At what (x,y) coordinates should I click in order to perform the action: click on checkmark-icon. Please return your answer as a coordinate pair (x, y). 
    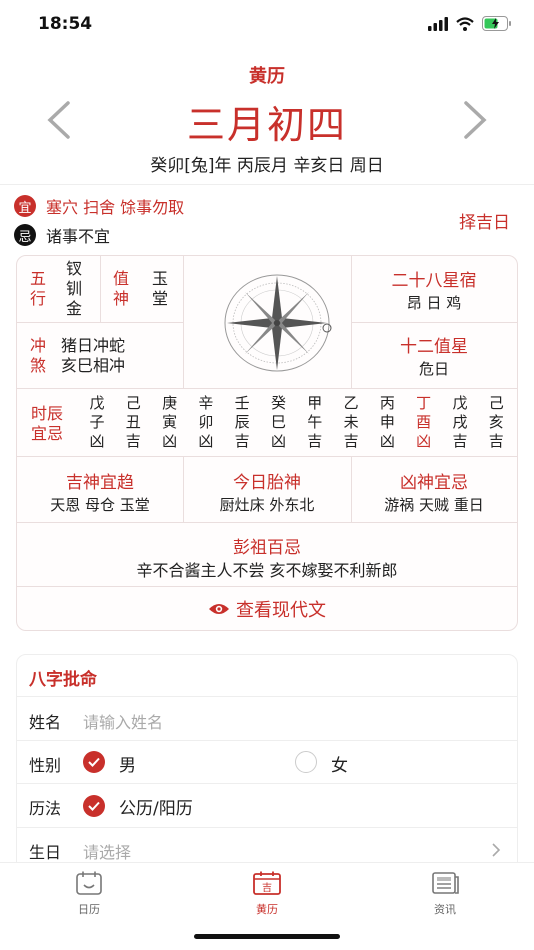
    Looking at the image, I should click on (94, 762).